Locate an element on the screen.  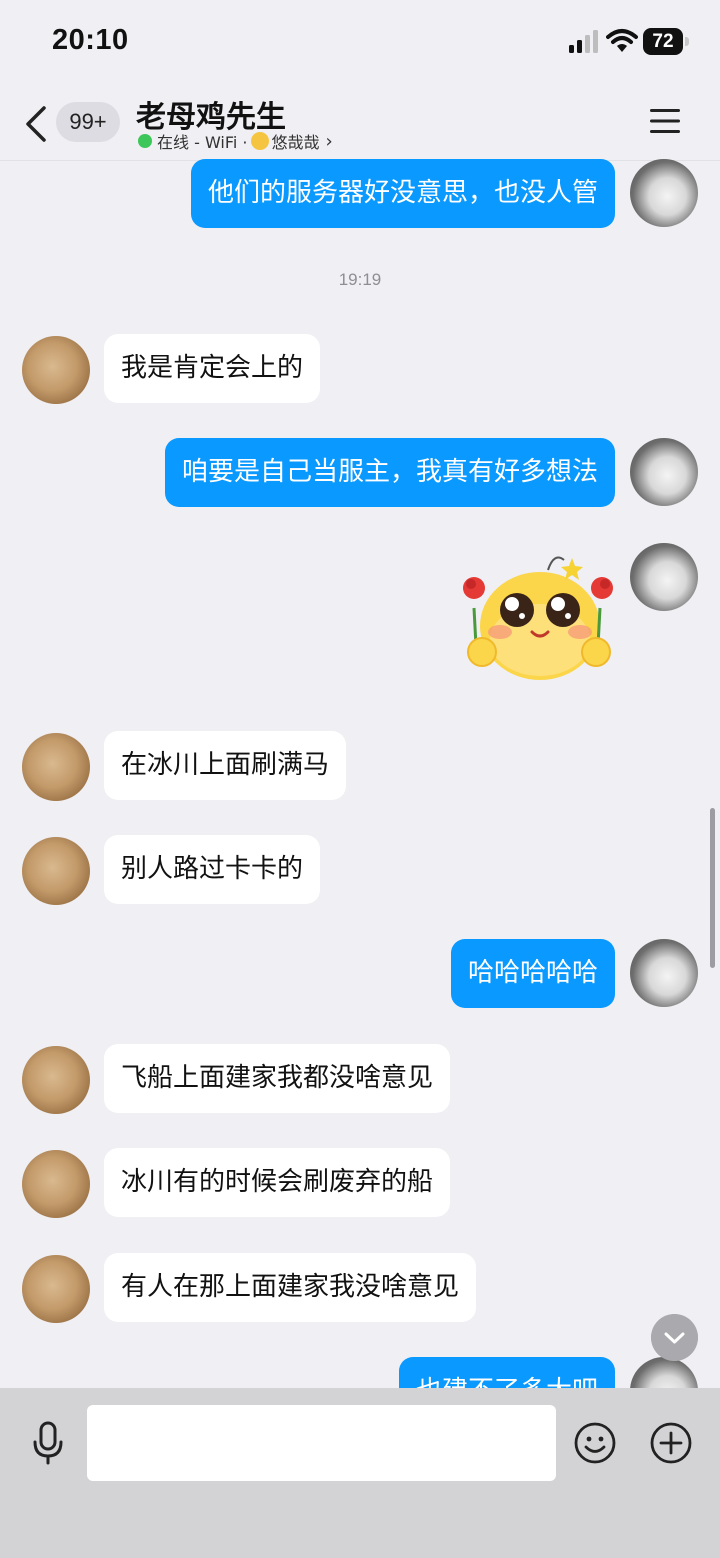
battery-indicator: 72 is located at coordinates (666, 41).